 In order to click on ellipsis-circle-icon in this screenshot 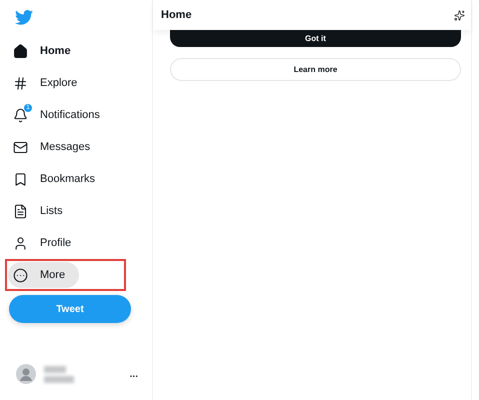, I will do `click(20, 275)`.